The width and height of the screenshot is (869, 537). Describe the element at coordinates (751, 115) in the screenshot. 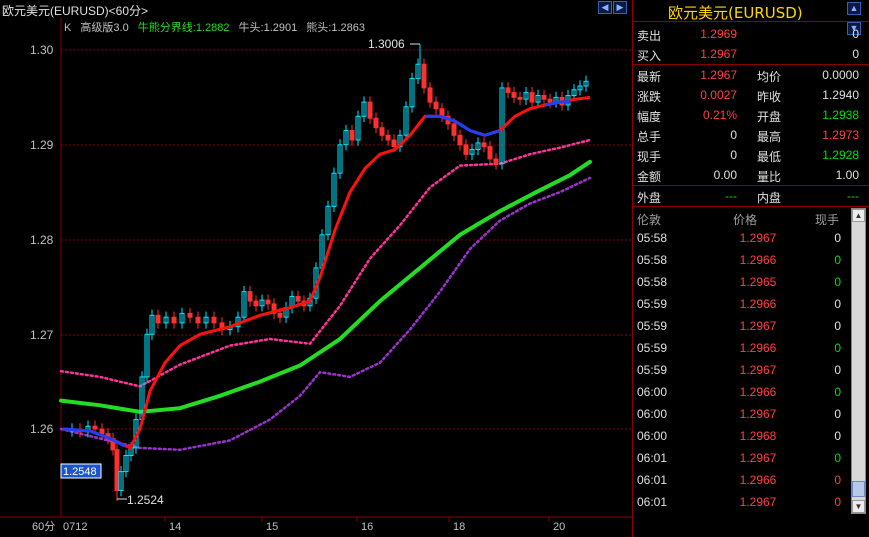

I see `range-row: 幅度 0.21% 开盘 1.2938` at that location.